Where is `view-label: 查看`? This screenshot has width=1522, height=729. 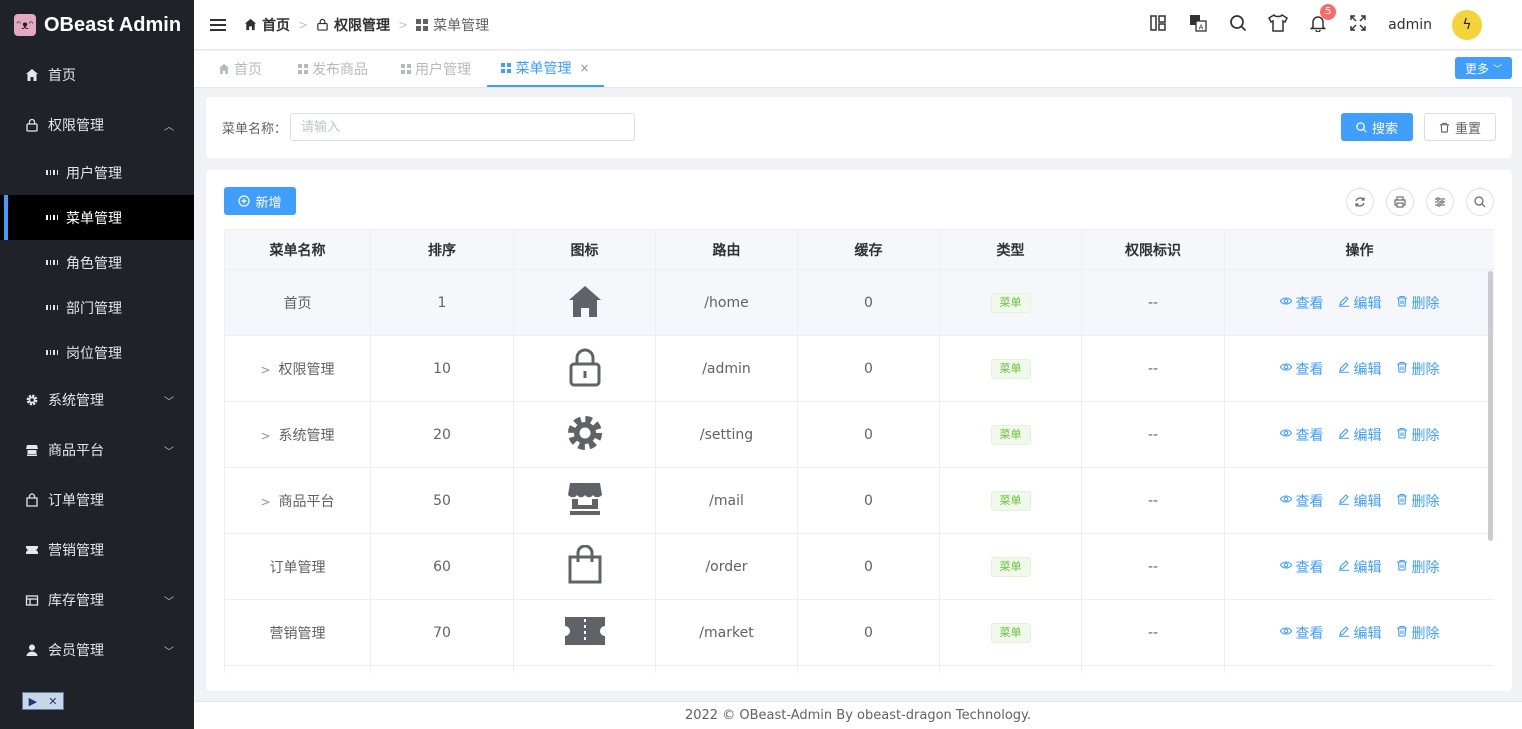
view-label: 查看 is located at coordinates (1309, 633).